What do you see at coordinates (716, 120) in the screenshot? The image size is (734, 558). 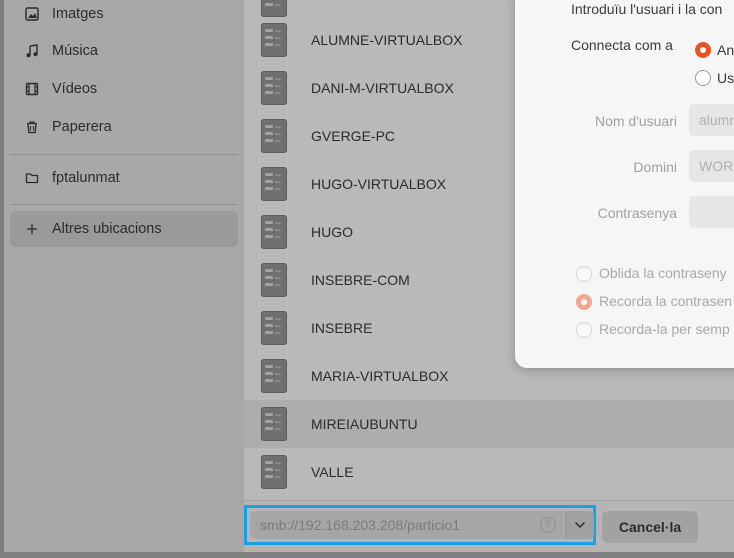 I see `username-value: alumn` at bounding box center [716, 120].